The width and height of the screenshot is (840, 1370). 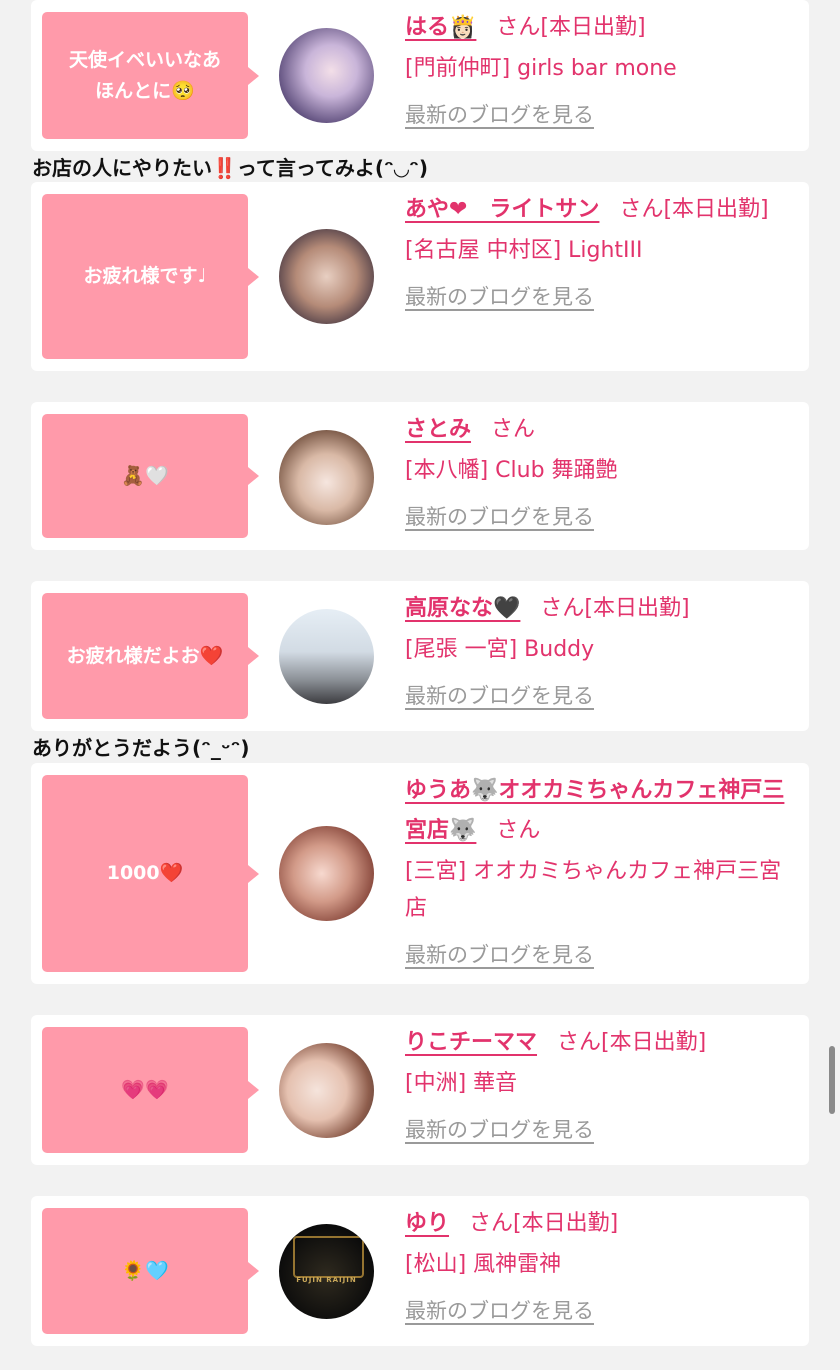 I want to click on shop-info: [本八幡] Club 舞踊艶, so click(x=511, y=470).